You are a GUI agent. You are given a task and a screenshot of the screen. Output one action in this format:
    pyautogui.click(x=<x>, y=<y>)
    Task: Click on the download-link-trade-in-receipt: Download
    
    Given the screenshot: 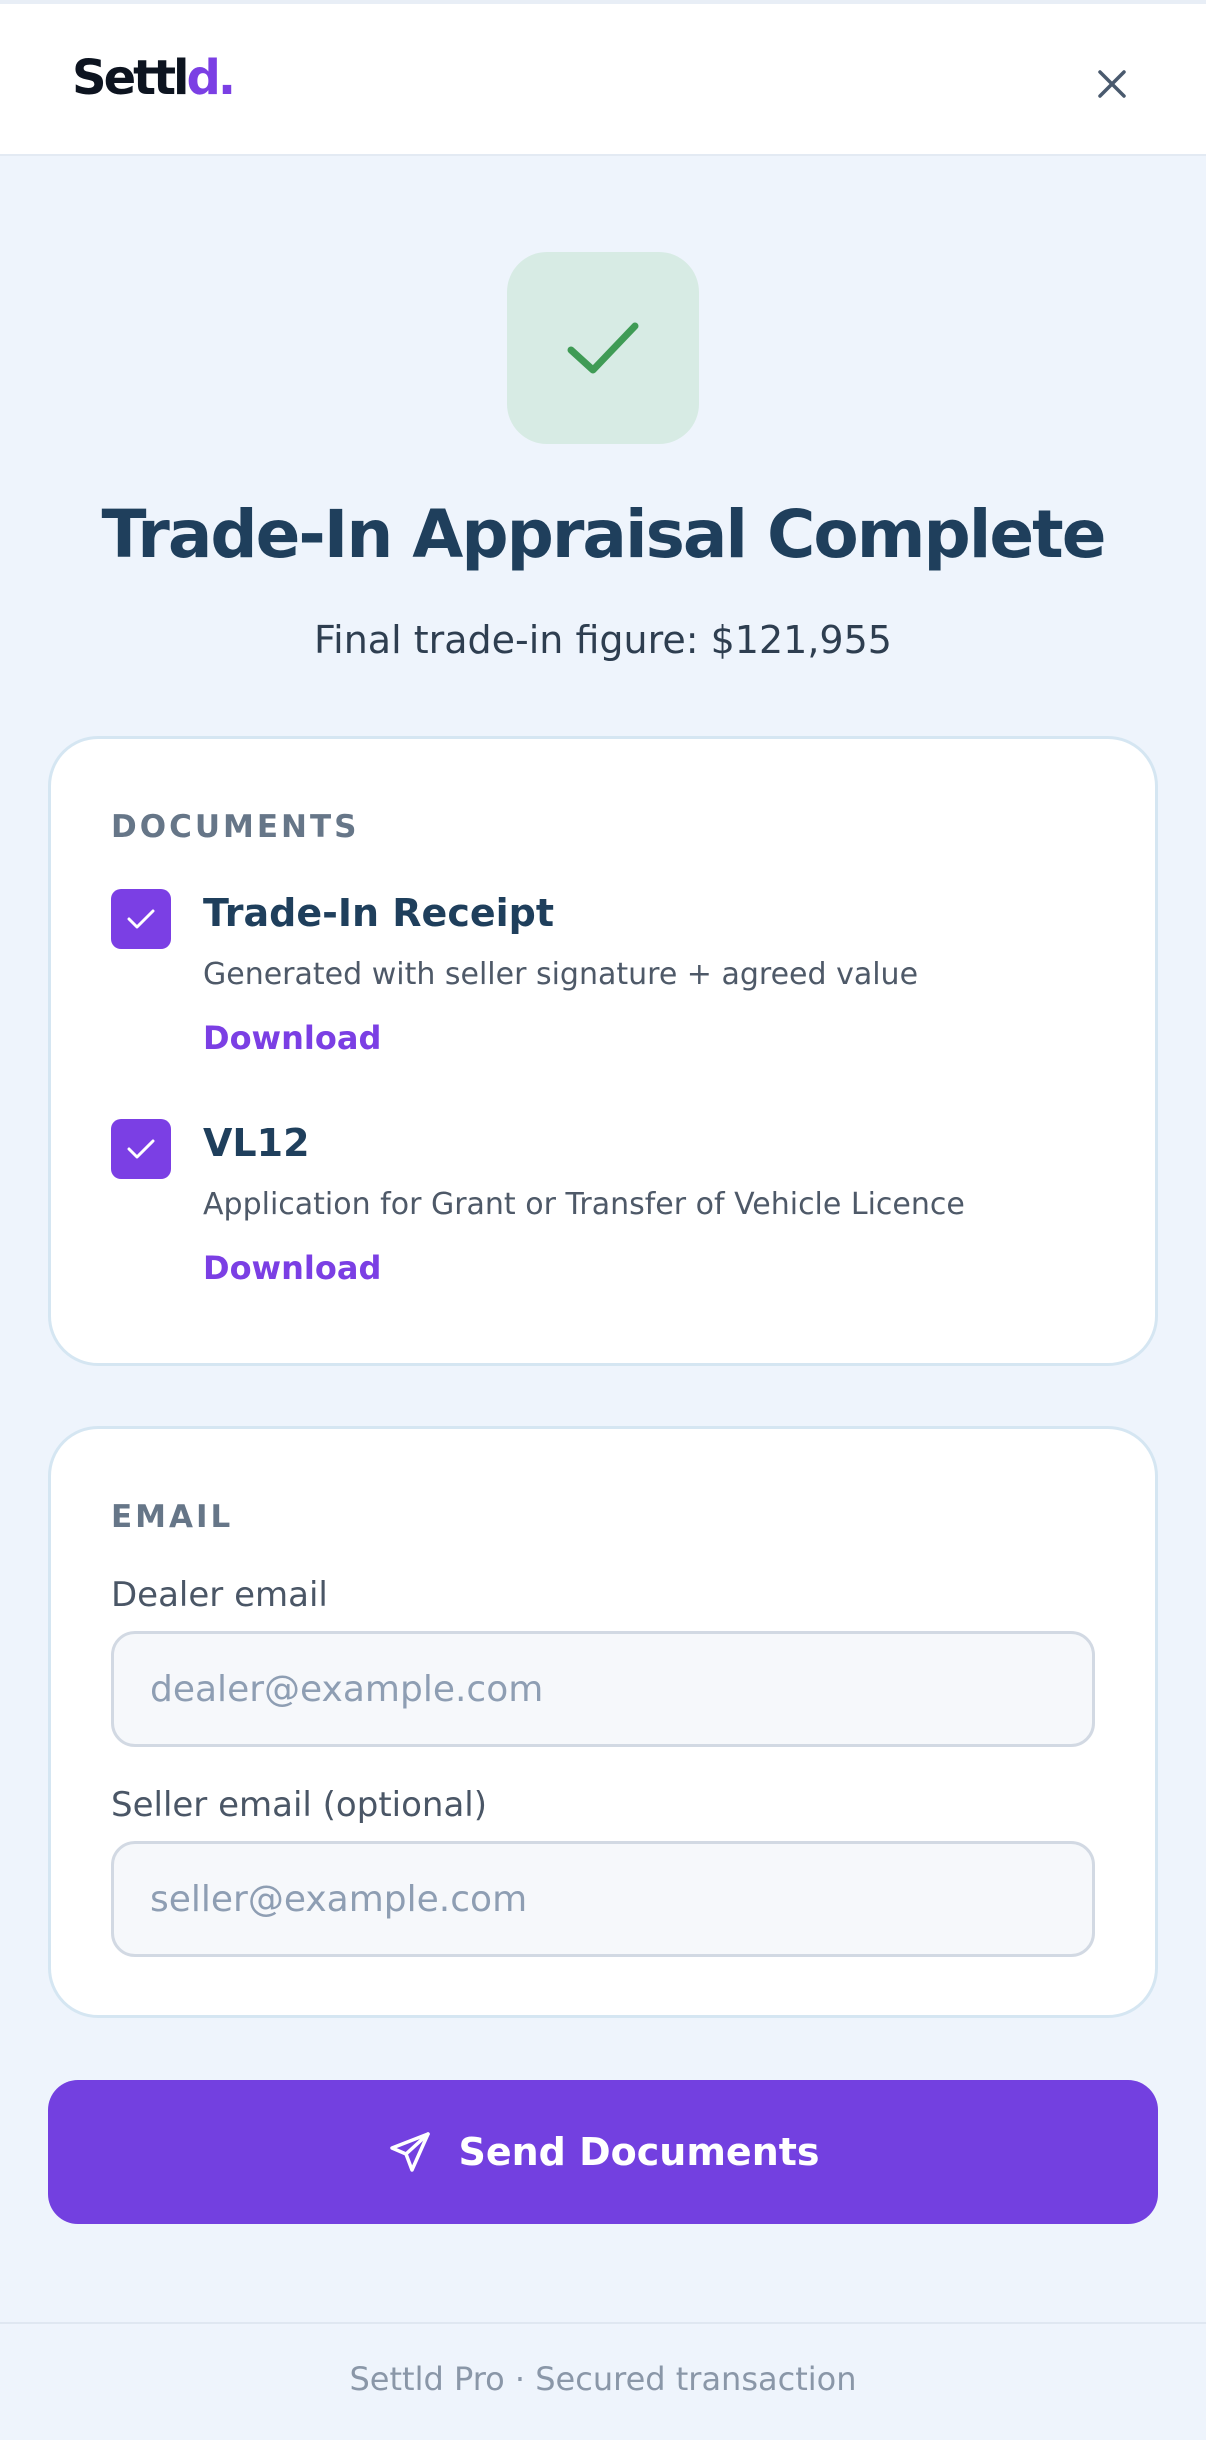 What is the action you would take?
    pyautogui.click(x=292, y=1038)
    